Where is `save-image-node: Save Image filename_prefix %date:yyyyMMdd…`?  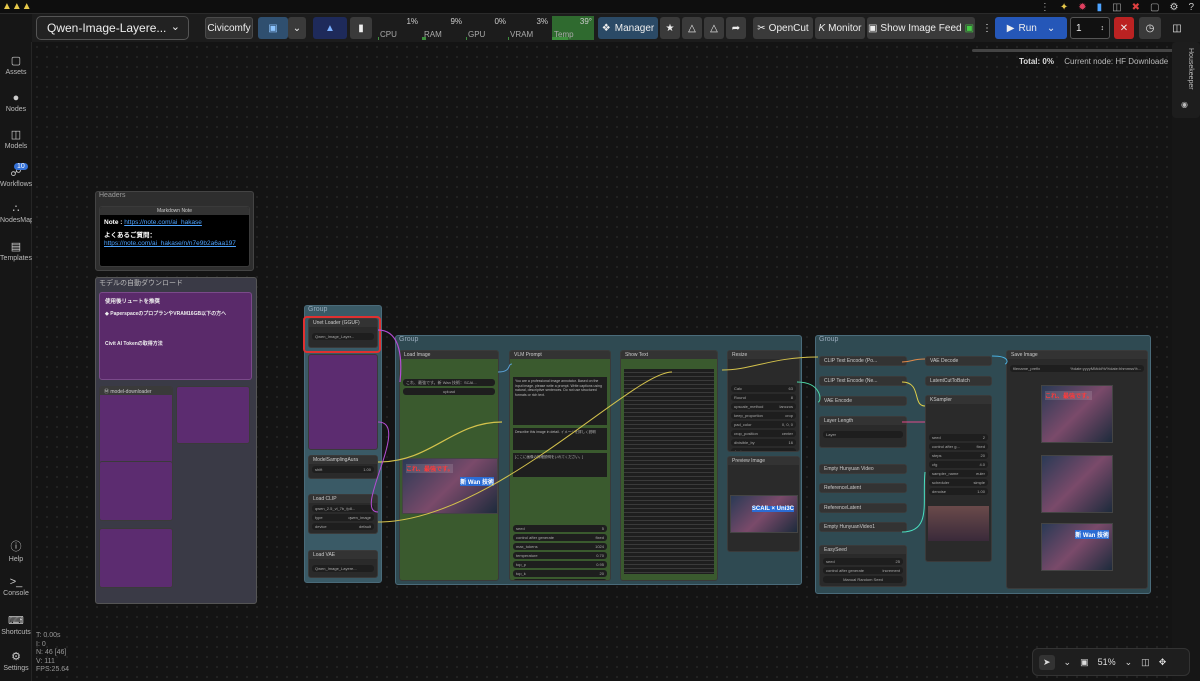 save-image-node: Save Image filename_prefix %date:yyyyMMdd… is located at coordinates (1077, 469).